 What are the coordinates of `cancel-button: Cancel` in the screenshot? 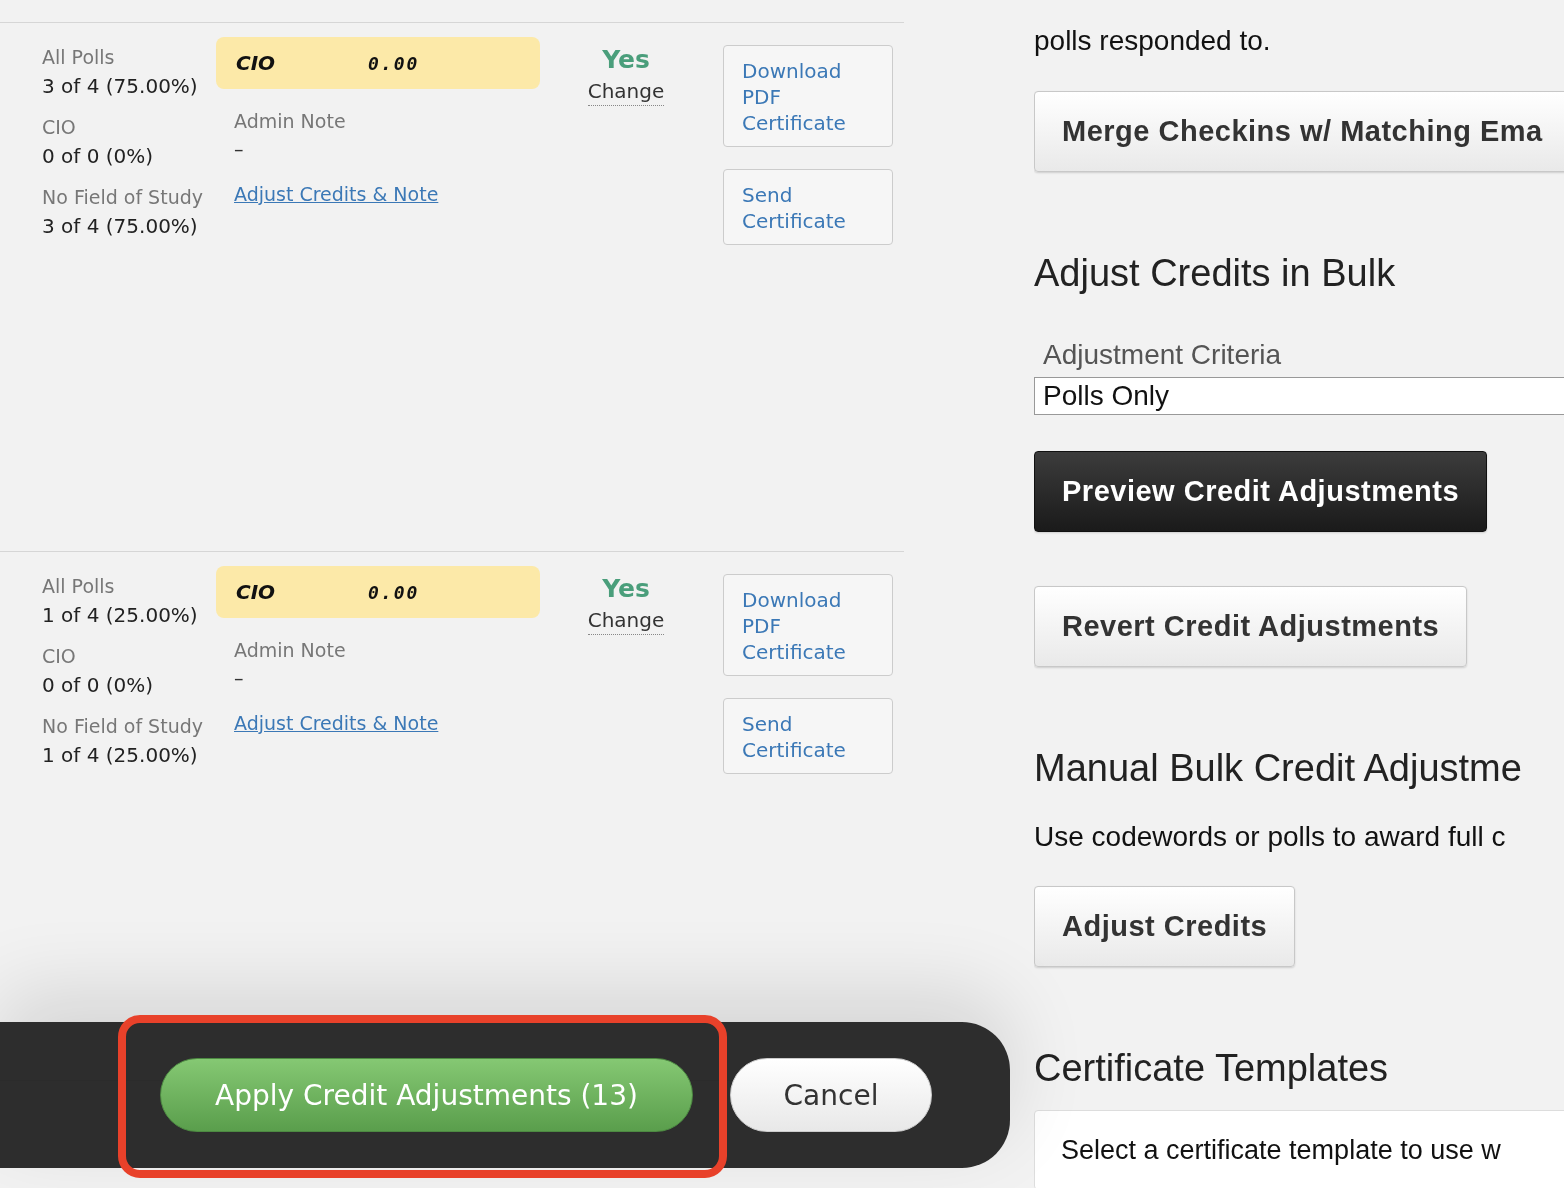 It's located at (831, 1095).